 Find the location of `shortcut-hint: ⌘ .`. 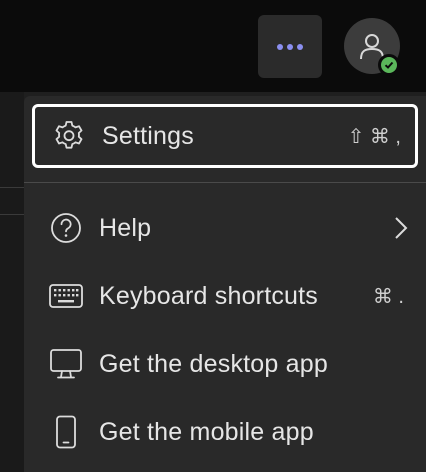

shortcut-hint: ⌘ . is located at coordinates (388, 296).